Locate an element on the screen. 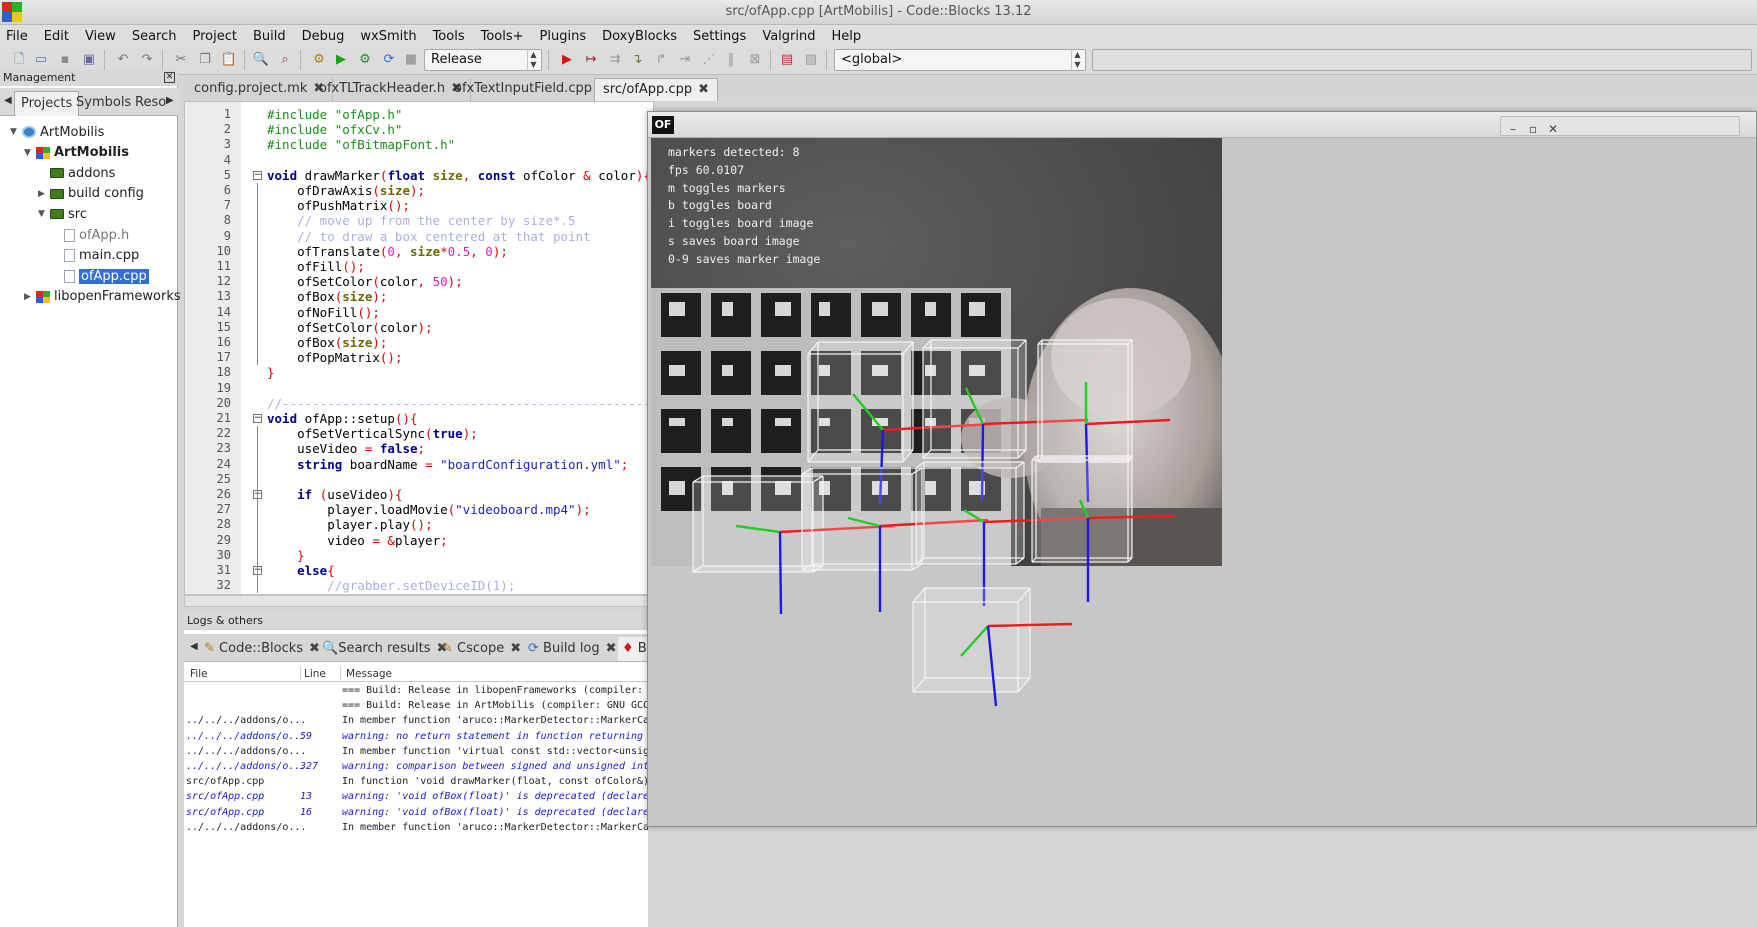 This screenshot has height=927, width=1757. tab-search-results: 🔍Search results ✖ is located at coordinates (384, 649).